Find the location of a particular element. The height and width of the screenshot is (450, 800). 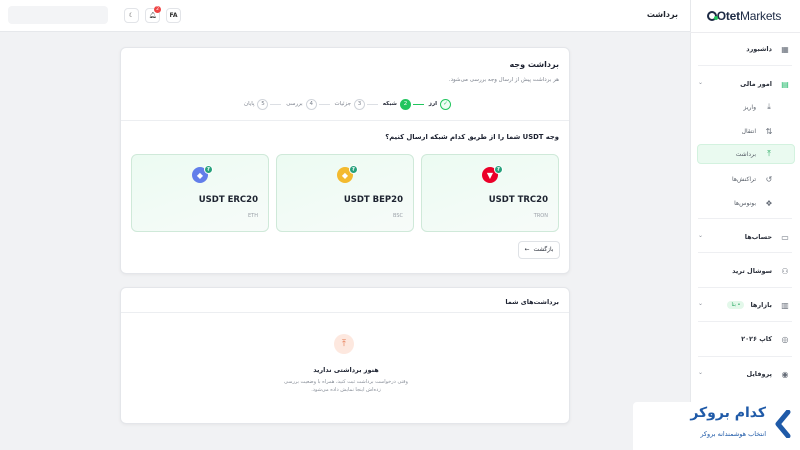

network-option-erc20: ◆ ₮ USDT ERC20 ETH is located at coordinates (200, 193).